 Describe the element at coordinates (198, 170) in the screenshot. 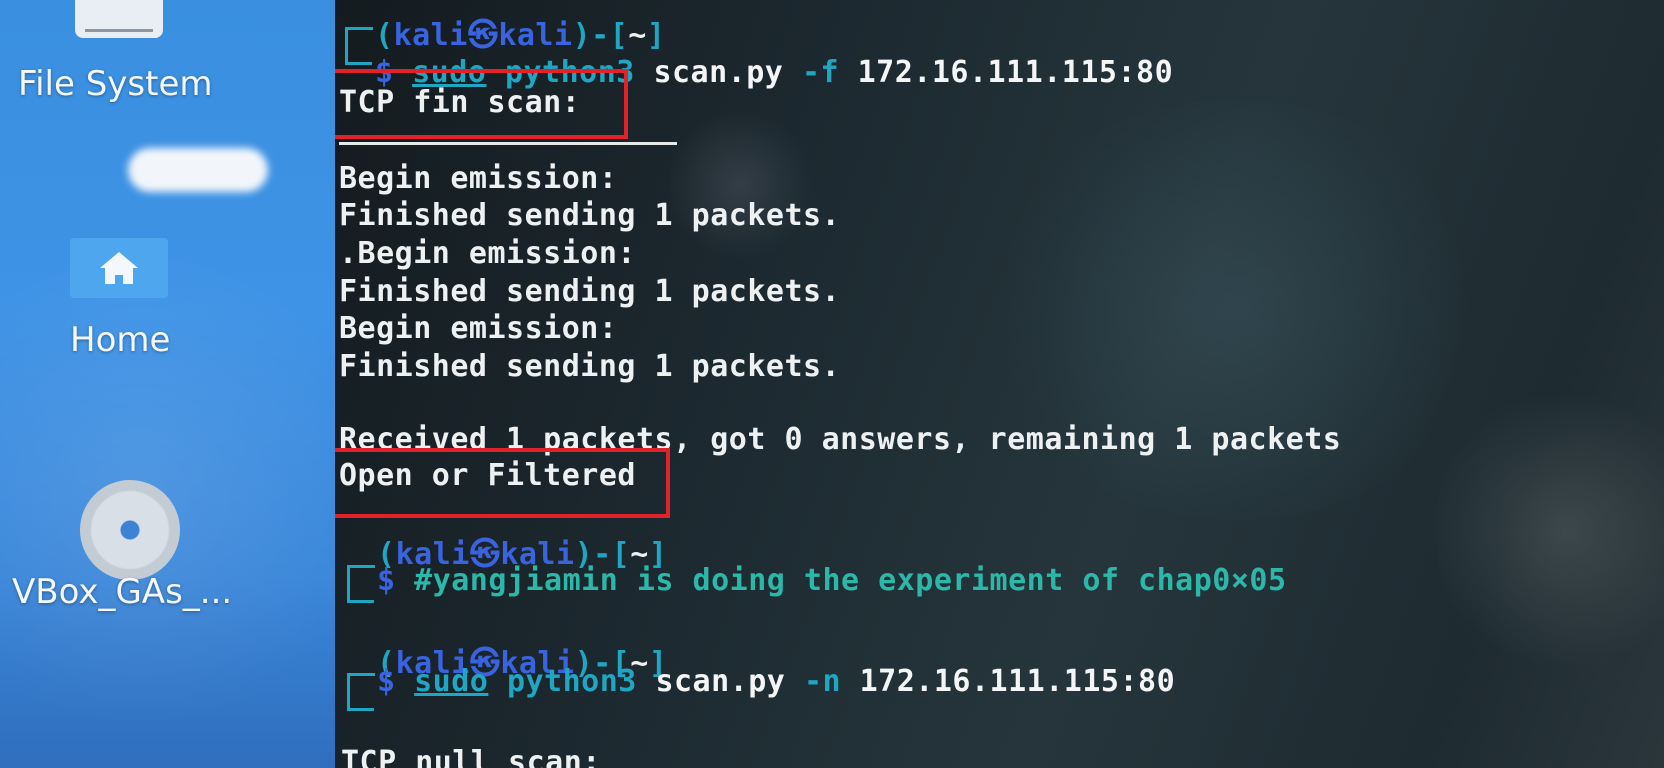

I see `blurred-icon-label` at that location.